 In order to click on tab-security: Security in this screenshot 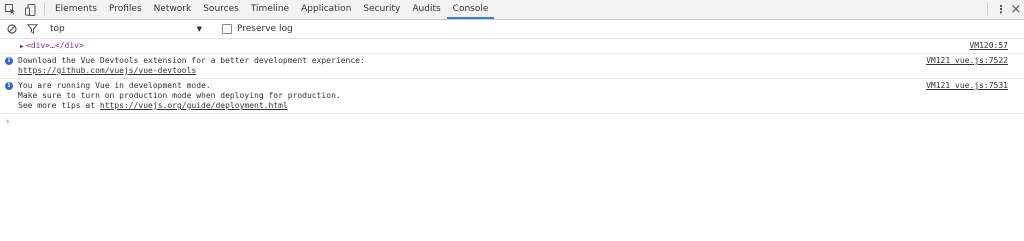, I will do `click(381, 9)`.